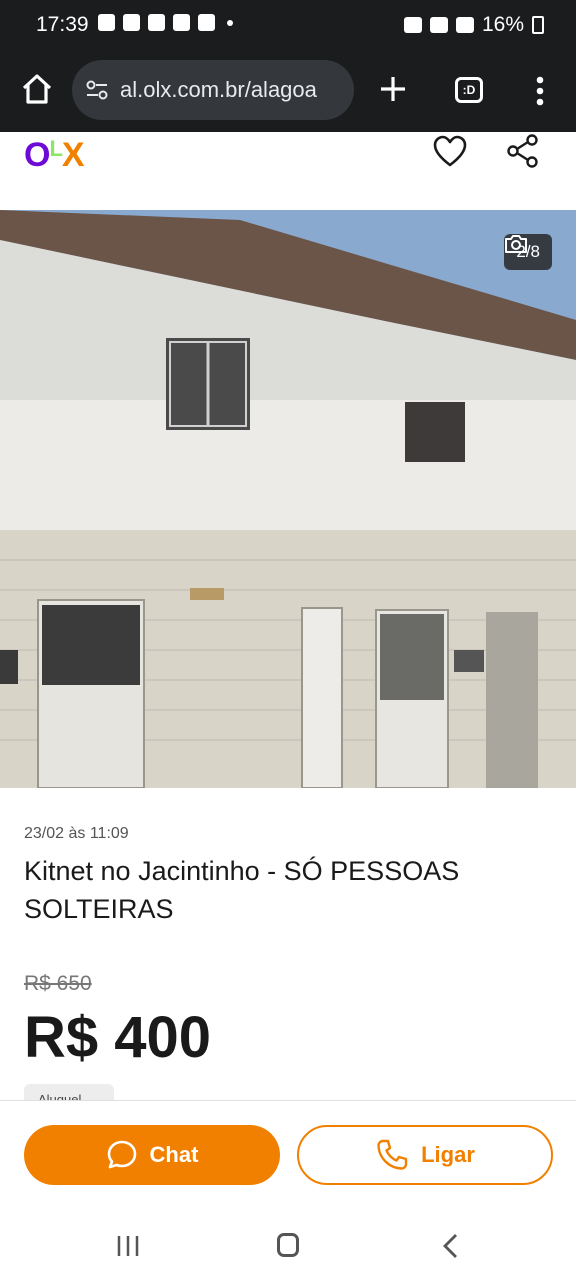  I want to click on facebook-icon, so click(106, 22).